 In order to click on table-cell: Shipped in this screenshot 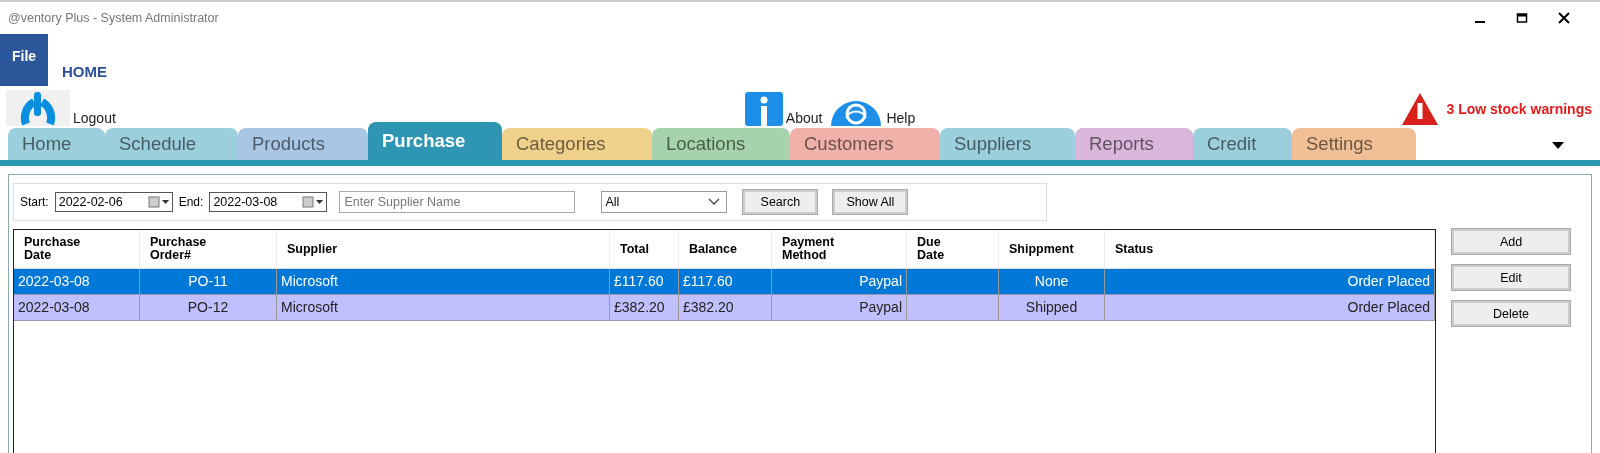, I will do `click(1051, 307)`.